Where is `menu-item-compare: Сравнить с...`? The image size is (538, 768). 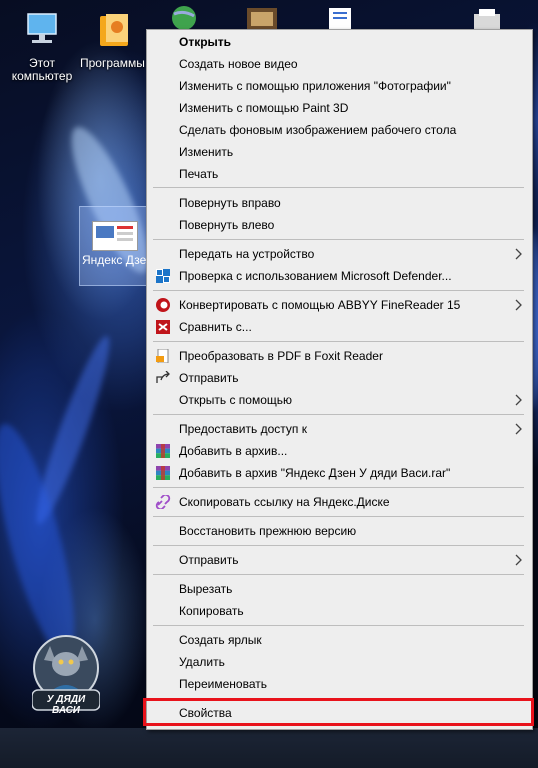
menu-item-compare: Сравнить с... is located at coordinates (339, 327).